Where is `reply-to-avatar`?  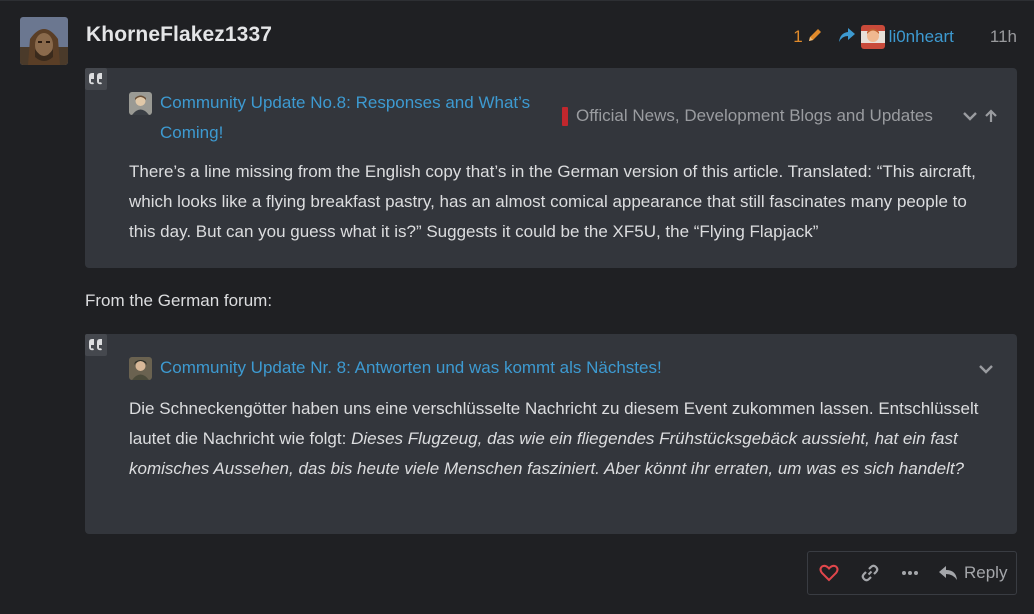
reply-to-avatar is located at coordinates (872, 37).